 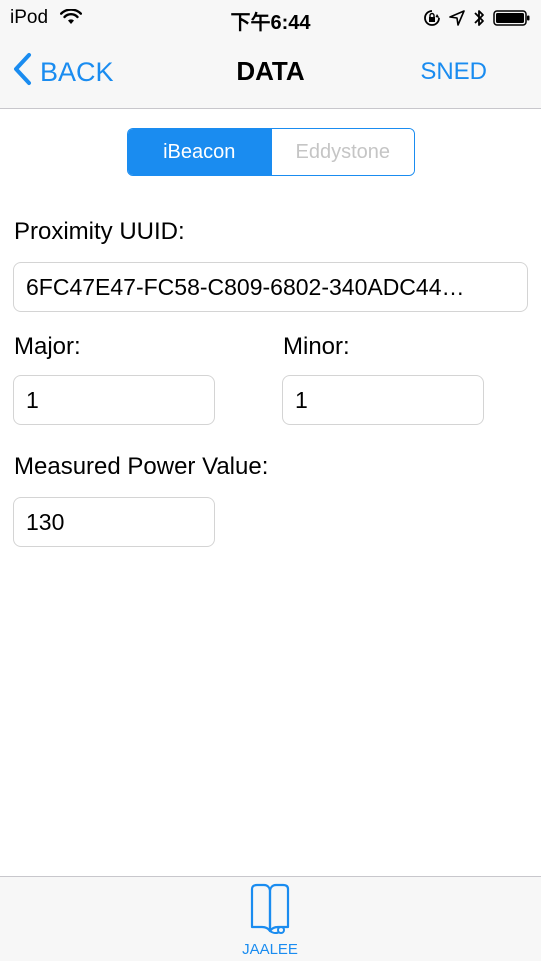 I want to click on location-icon, so click(x=457, y=20).